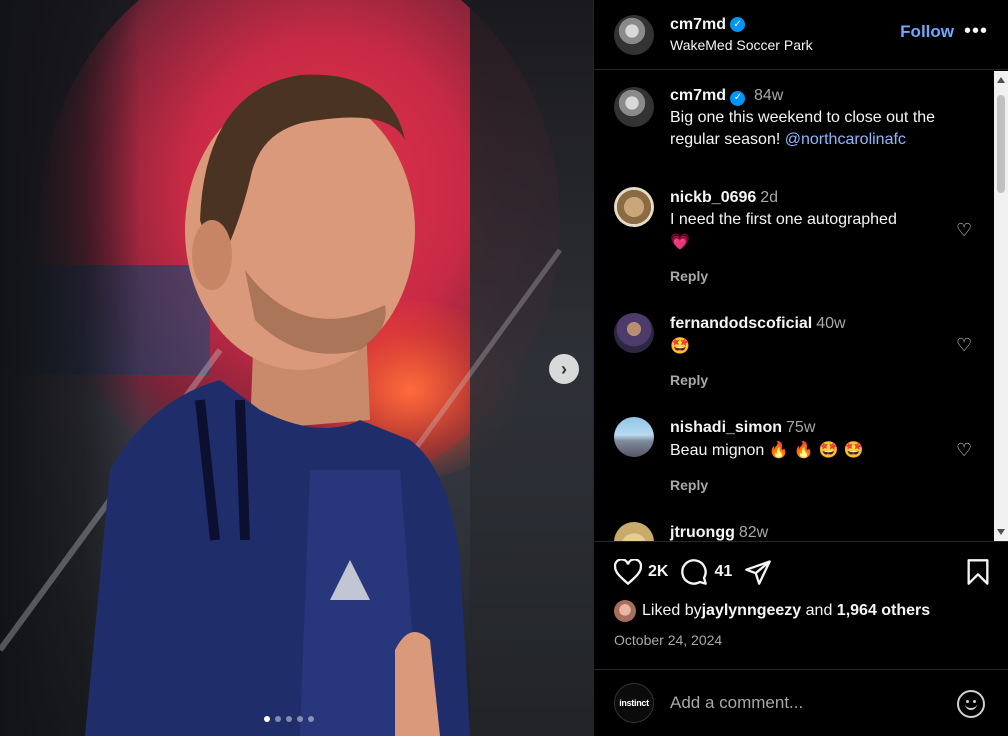 Image resolution: width=1008 pixels, height=736 pixels. Describe the element at coordinates (698, 95) in the screenshot. I see `caption-username: cm7md` at that location.